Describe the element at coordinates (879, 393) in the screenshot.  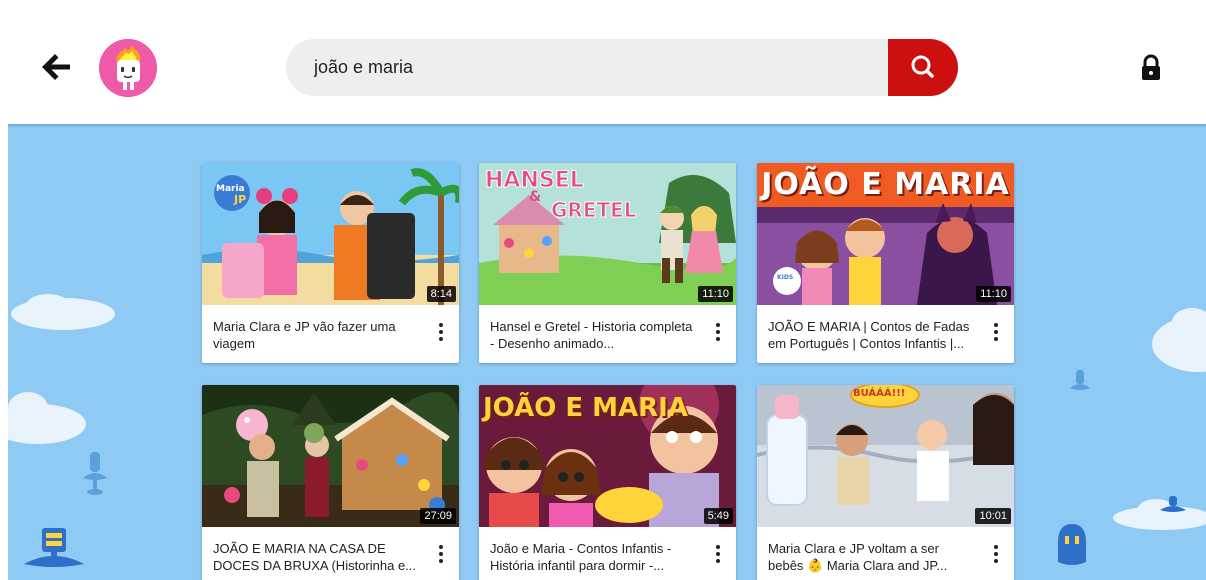
I see `thumbnail-caption: BUÁÁÁ!!!` at that location.